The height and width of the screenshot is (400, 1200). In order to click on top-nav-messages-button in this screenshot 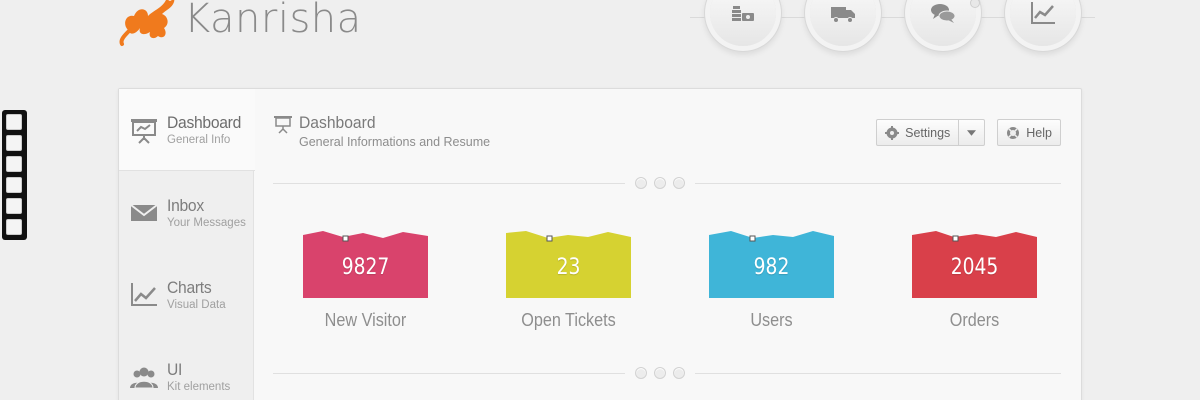, I will do `click(945, 23)`.